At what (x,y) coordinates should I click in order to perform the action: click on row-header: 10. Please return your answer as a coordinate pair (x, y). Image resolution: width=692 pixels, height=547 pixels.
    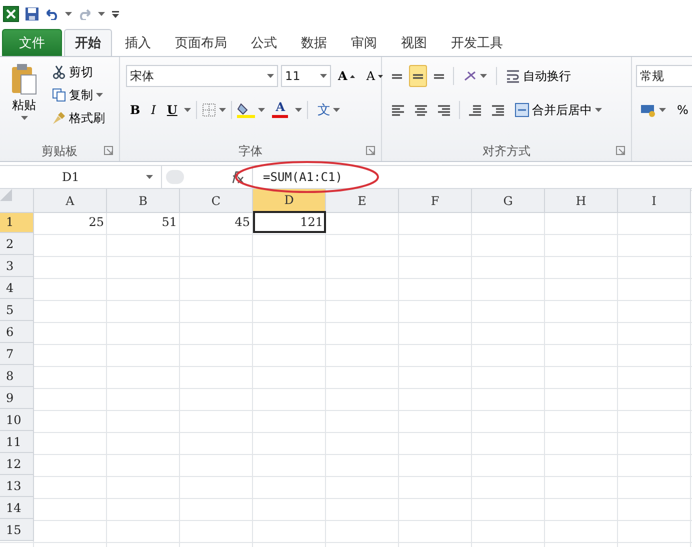
    Looking at the image, I should click on (17, 420).